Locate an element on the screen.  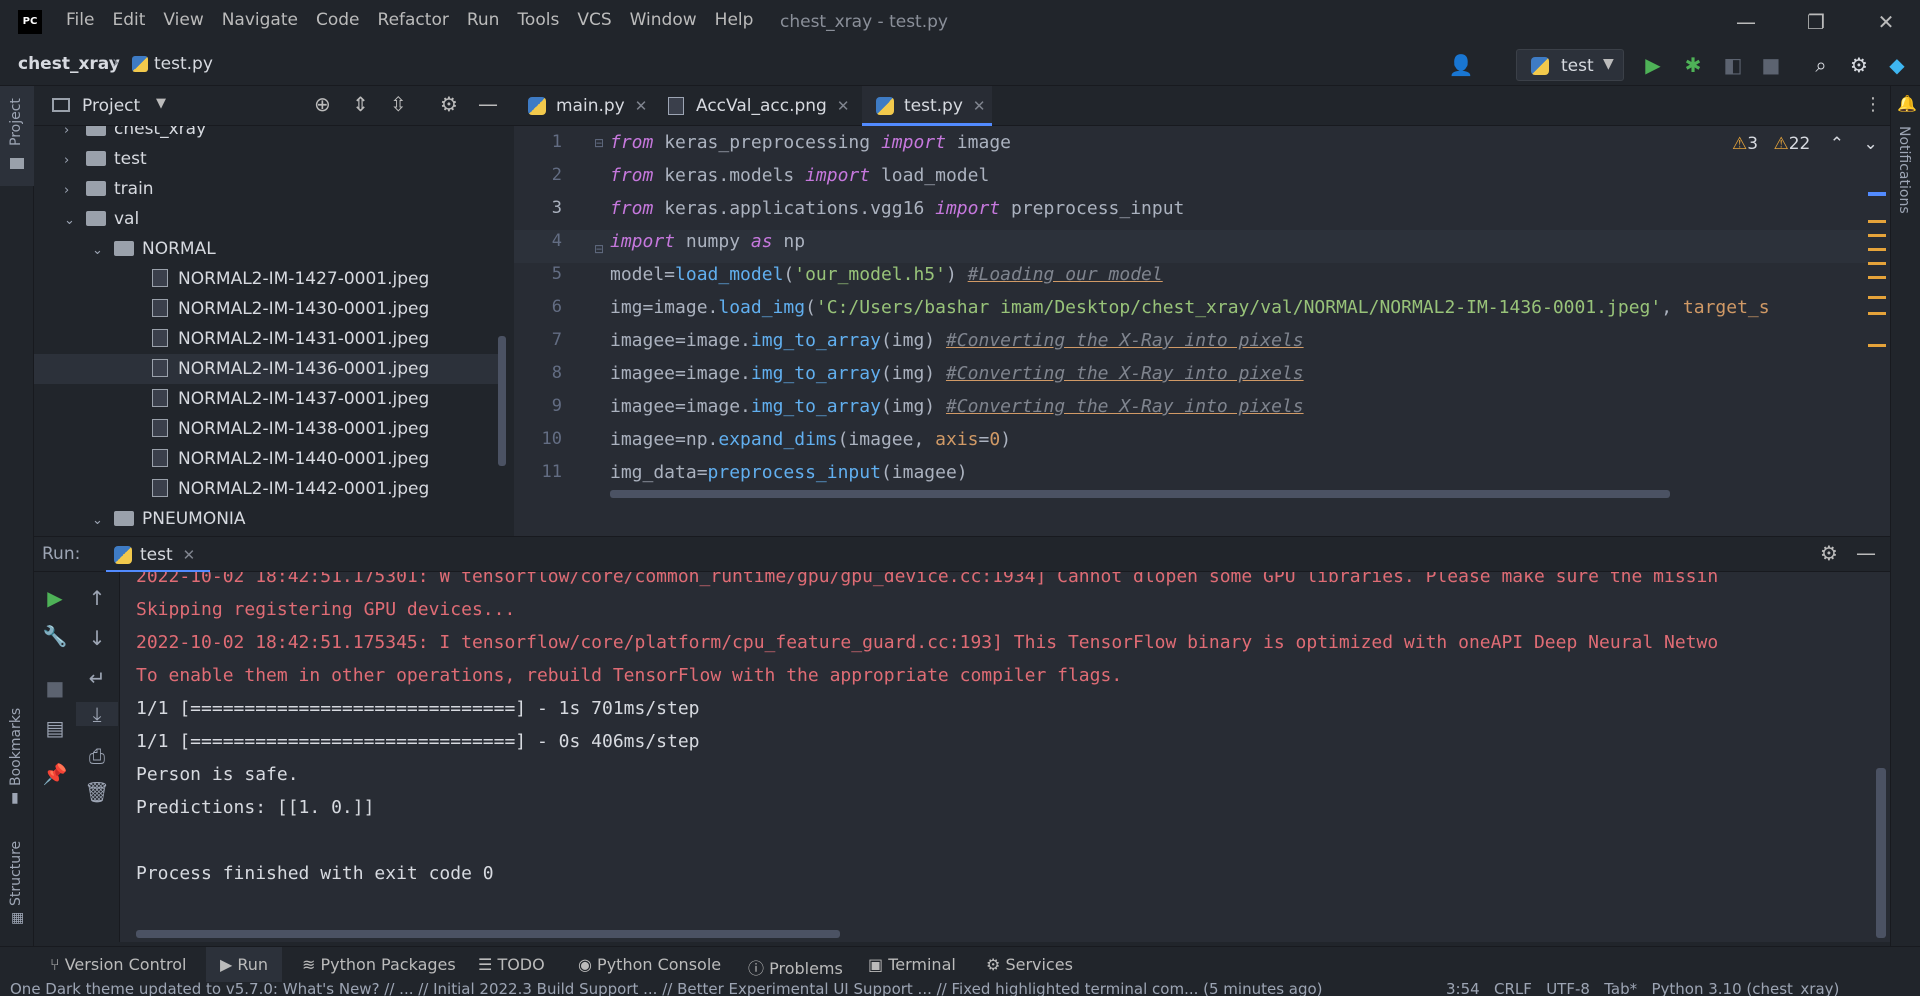
rerun-icon: ▶ is located at coordinates (55, 598).